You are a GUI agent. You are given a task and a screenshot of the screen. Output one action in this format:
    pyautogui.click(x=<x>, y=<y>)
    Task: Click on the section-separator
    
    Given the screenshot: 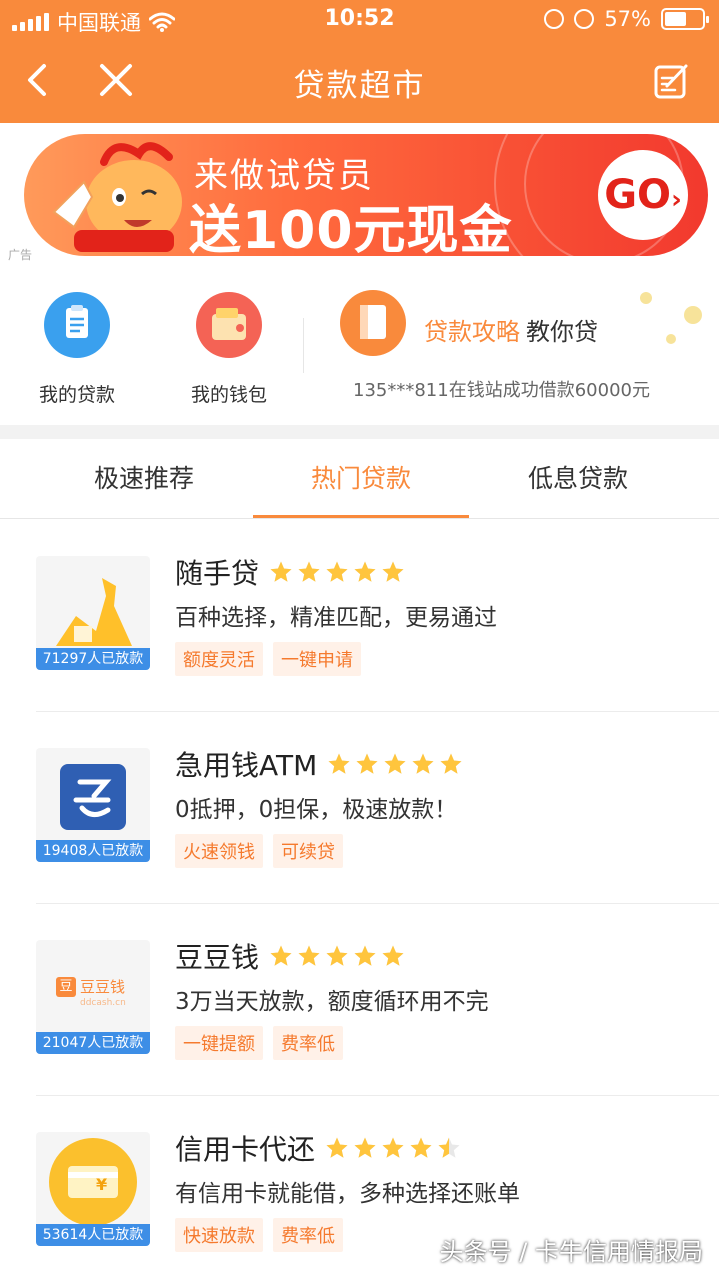 What is the action you would take?
    pyautogui.click(x=359, y=432)
    